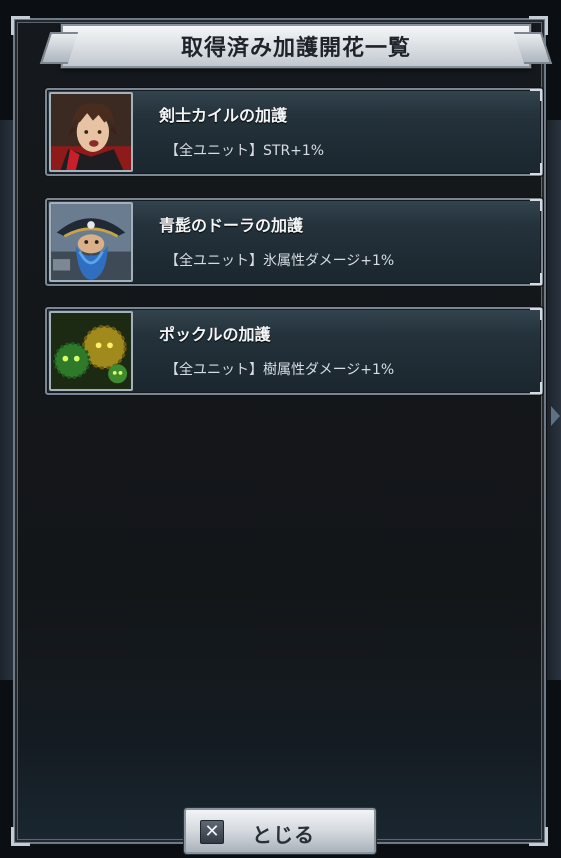 This screenshot has height=858, width=561. I want to click on blessing-item-pokkuru: ポックルの加護 【全ユニット】樹属性ダメージ+1%, so click(294, 351).